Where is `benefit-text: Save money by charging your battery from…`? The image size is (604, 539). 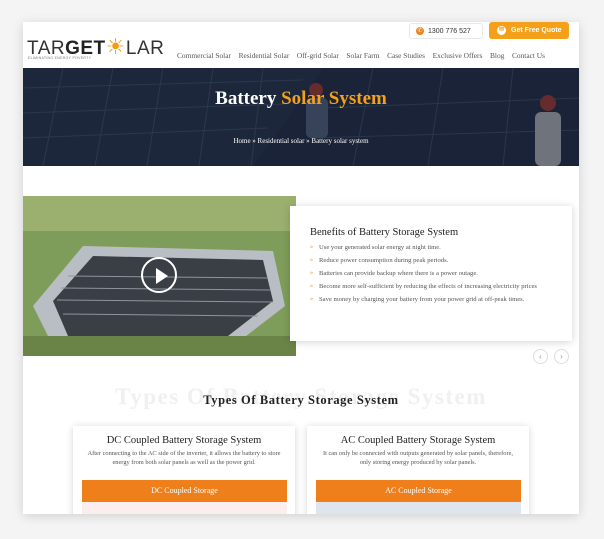
benefit-text: Save money by charging your battery from… is located at coordinates (422, 299).